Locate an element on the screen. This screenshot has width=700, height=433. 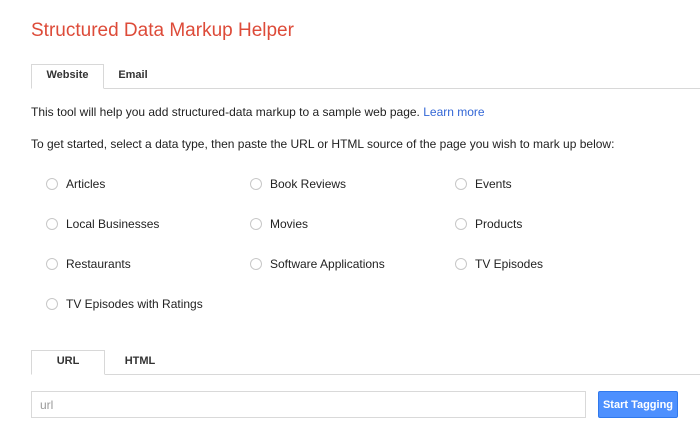
radio-products: Products is located at coordinates (488, 224).